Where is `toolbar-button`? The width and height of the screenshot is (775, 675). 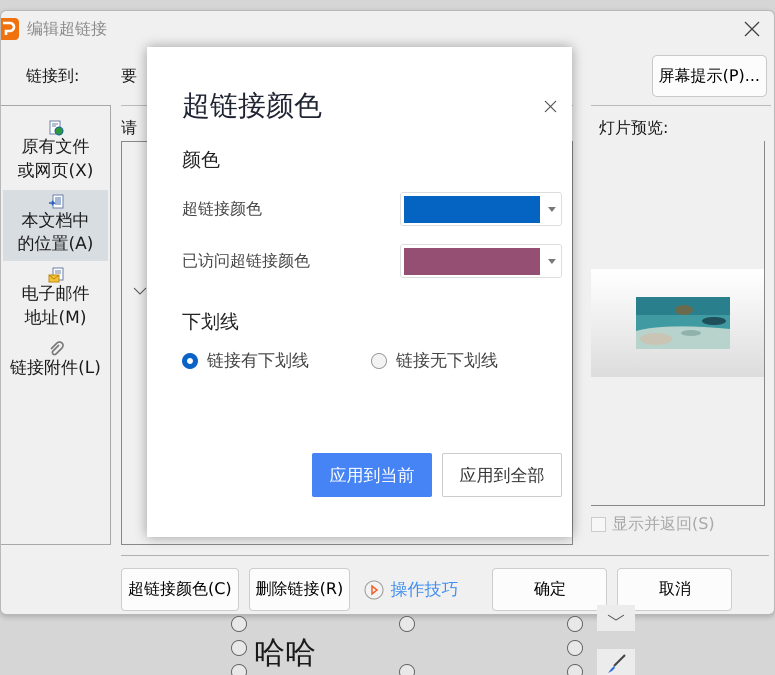
toolbar-button is located at coordinates (616, 662).